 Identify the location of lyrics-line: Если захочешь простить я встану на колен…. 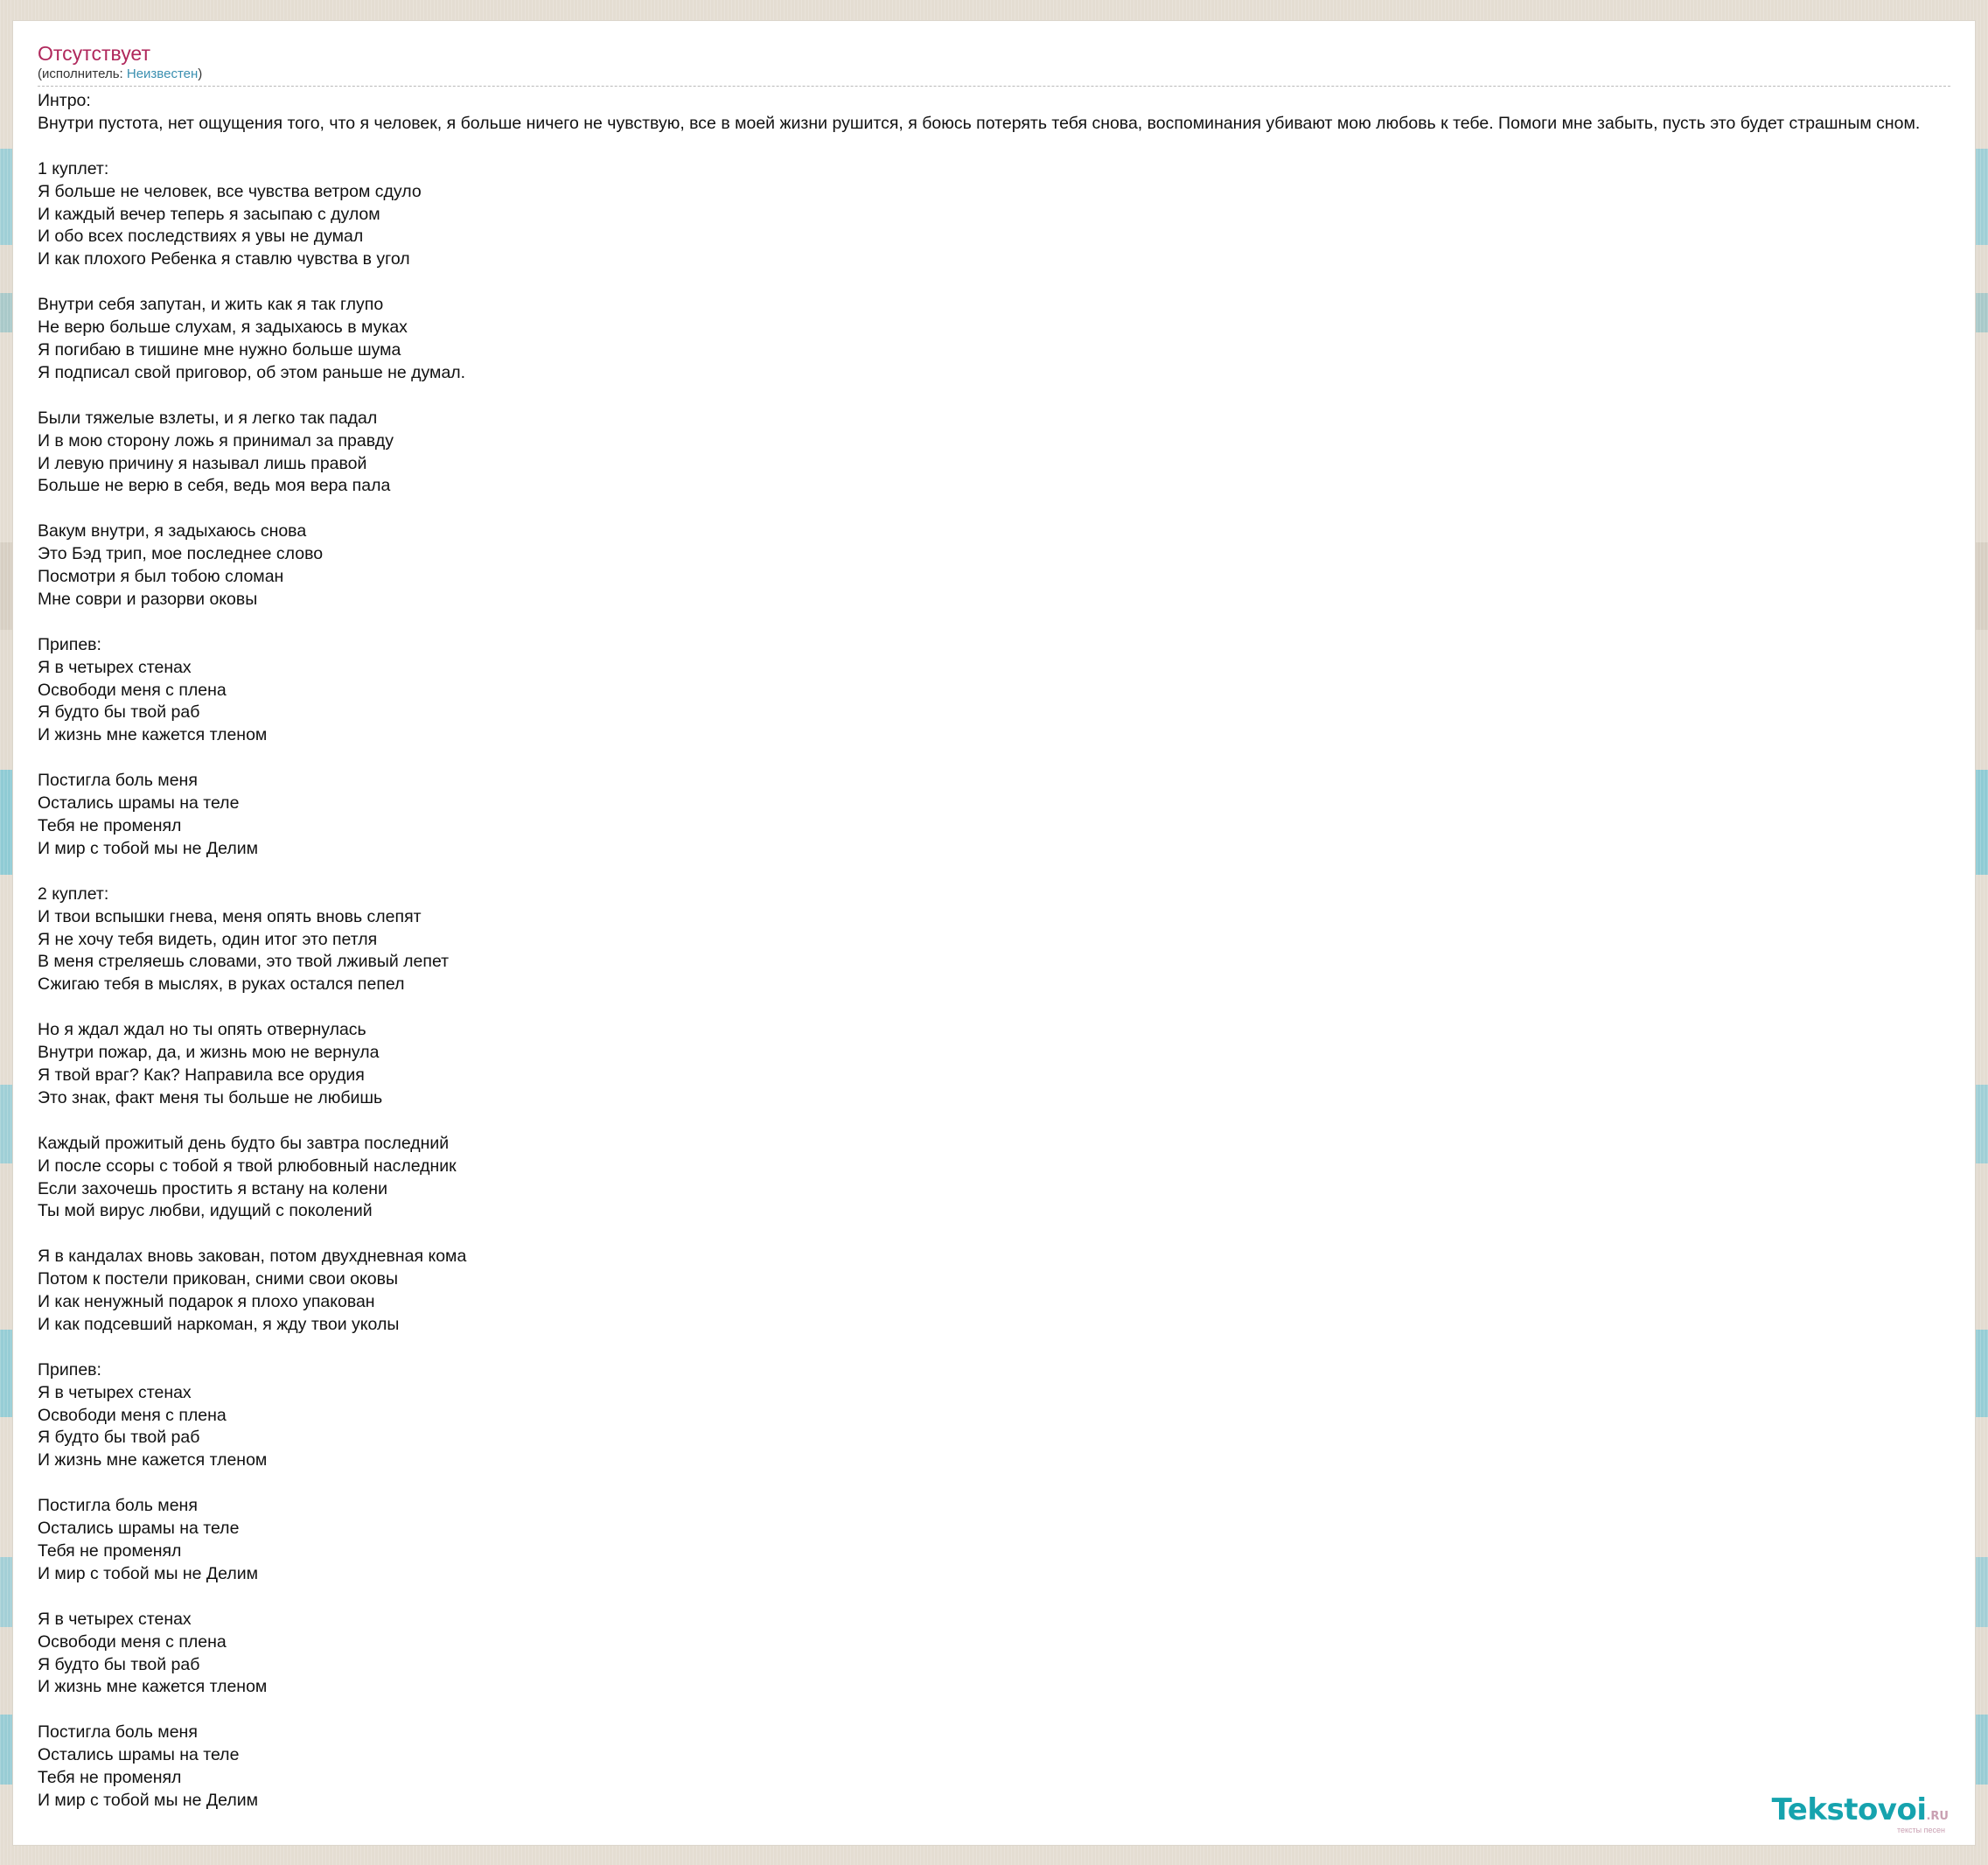
(212, 1188).